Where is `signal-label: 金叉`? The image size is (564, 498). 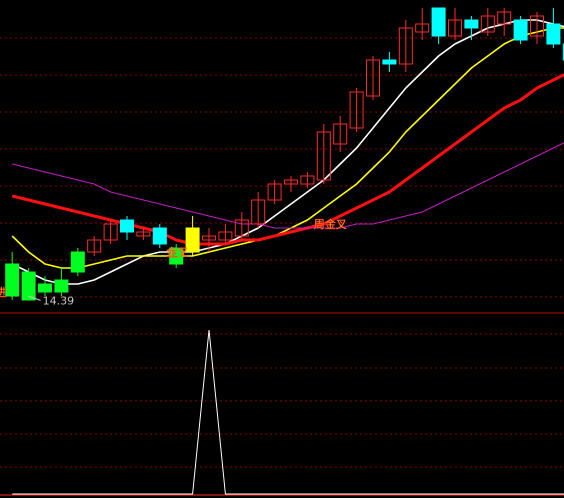 signal-label: 金叉 is located at coordinates (177, 252).